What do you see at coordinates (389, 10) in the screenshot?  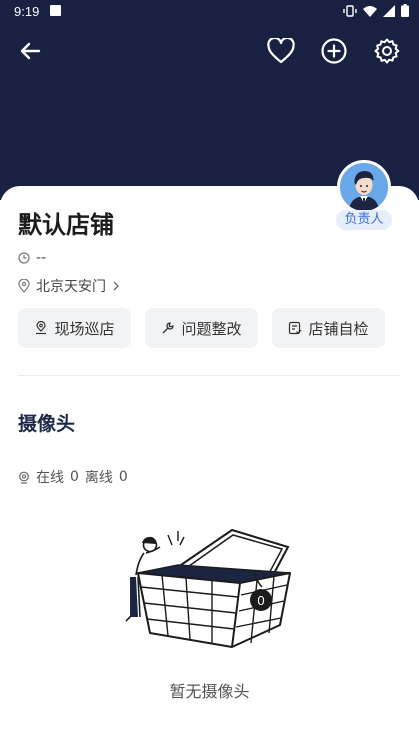 I see `signal-icon` at bounding box center [389, 10].